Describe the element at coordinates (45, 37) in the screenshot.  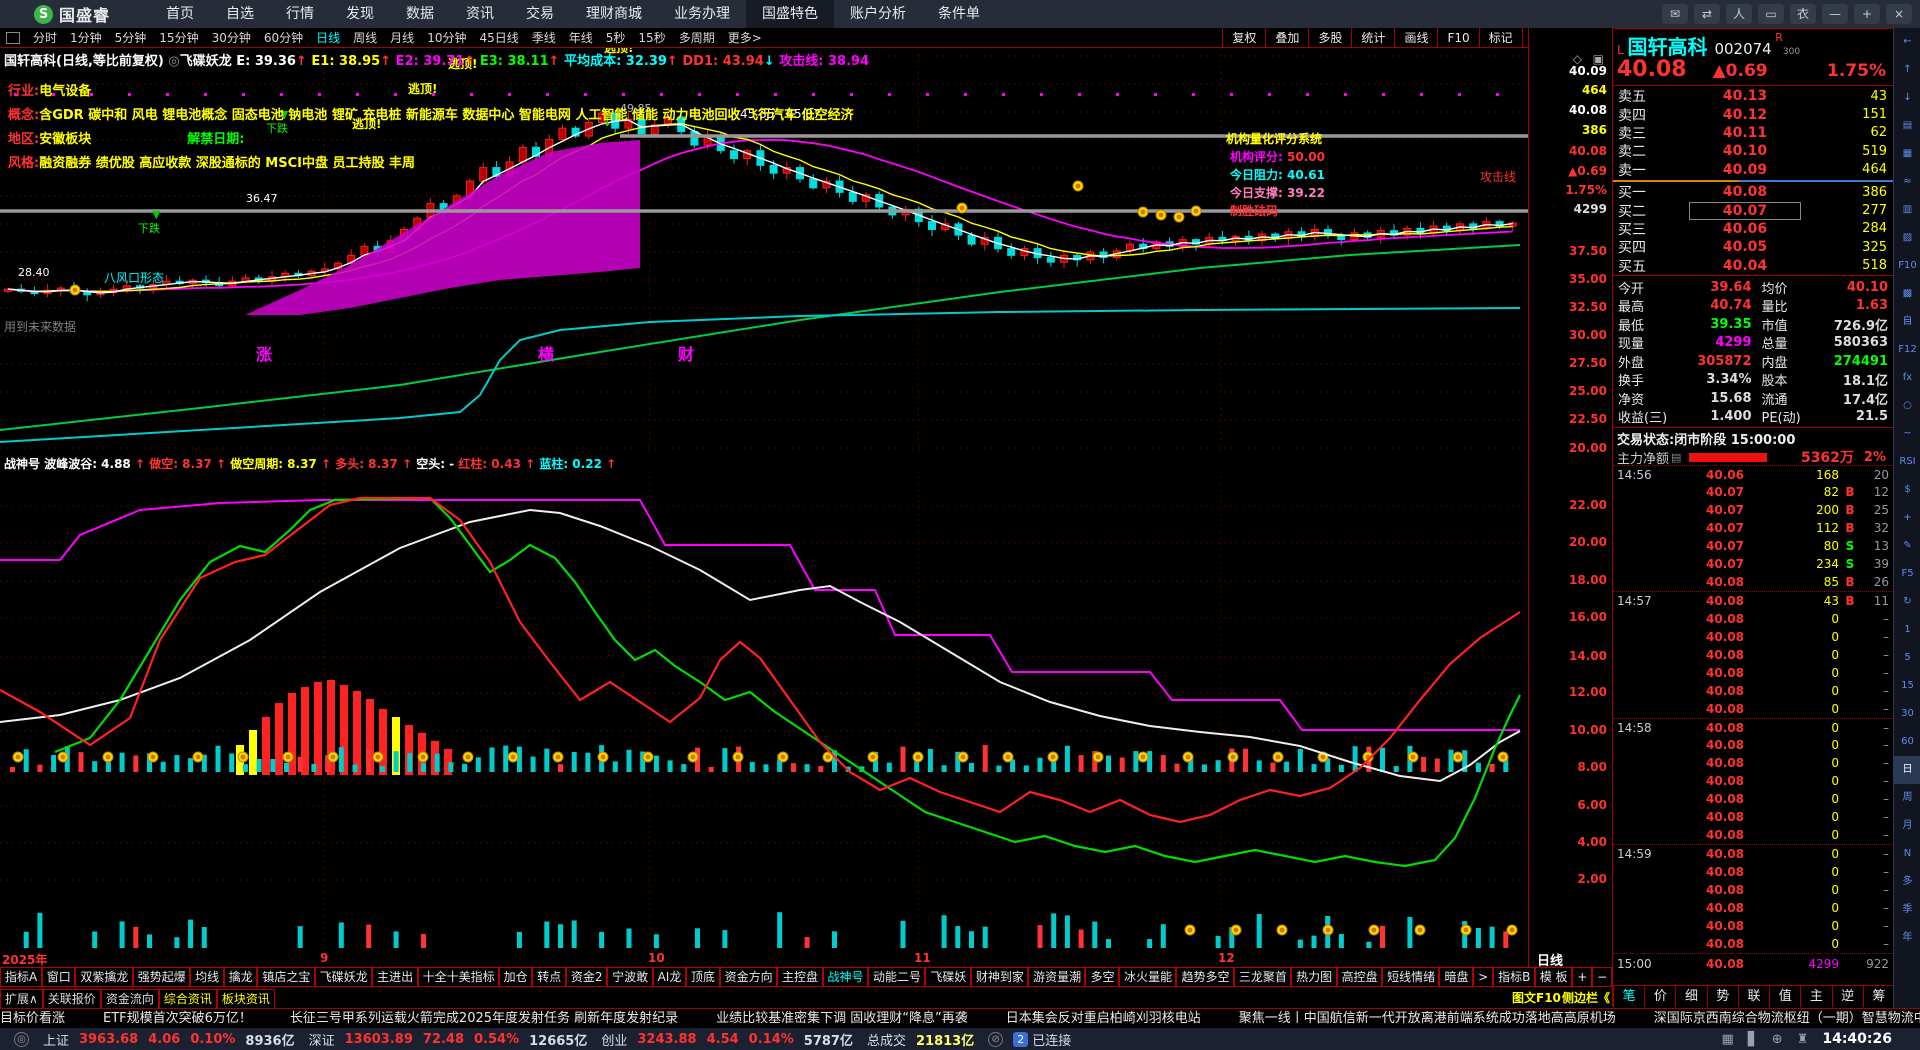
I see `period-tab-分时: 分时` at that location.